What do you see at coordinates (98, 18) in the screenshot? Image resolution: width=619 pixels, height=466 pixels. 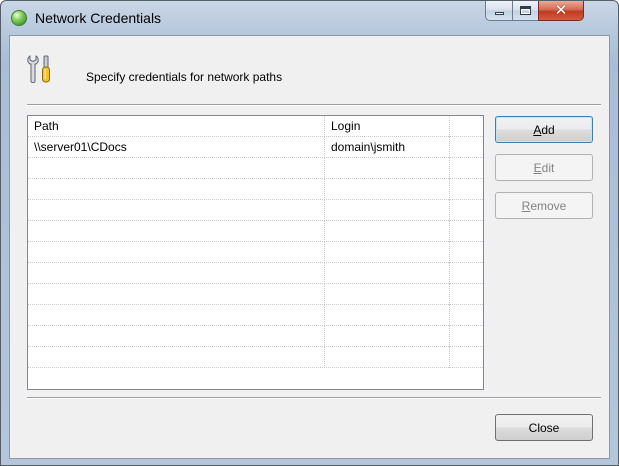 I see `window-title: Network Credentials` at bounding box center [98, 18].